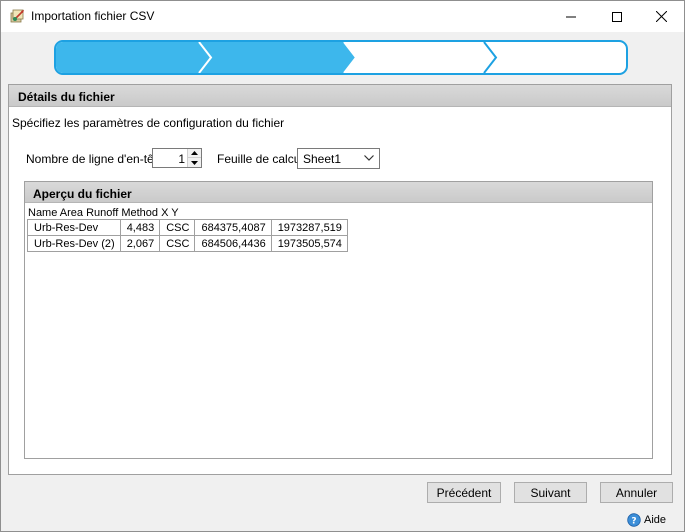 Image resolution: width=685 pixels, height=532 pixels. I want to click on title-bar: Importation fichier CSV, so click(342, 16).